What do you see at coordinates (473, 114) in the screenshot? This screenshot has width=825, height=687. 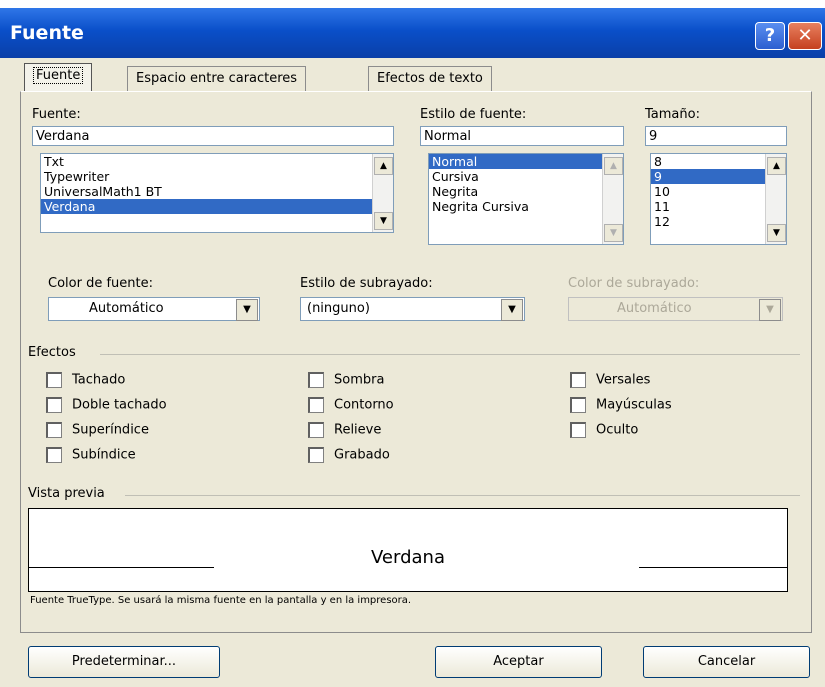 I see `style-label: Estilo de fuente:` at bounding box center [473, 114].